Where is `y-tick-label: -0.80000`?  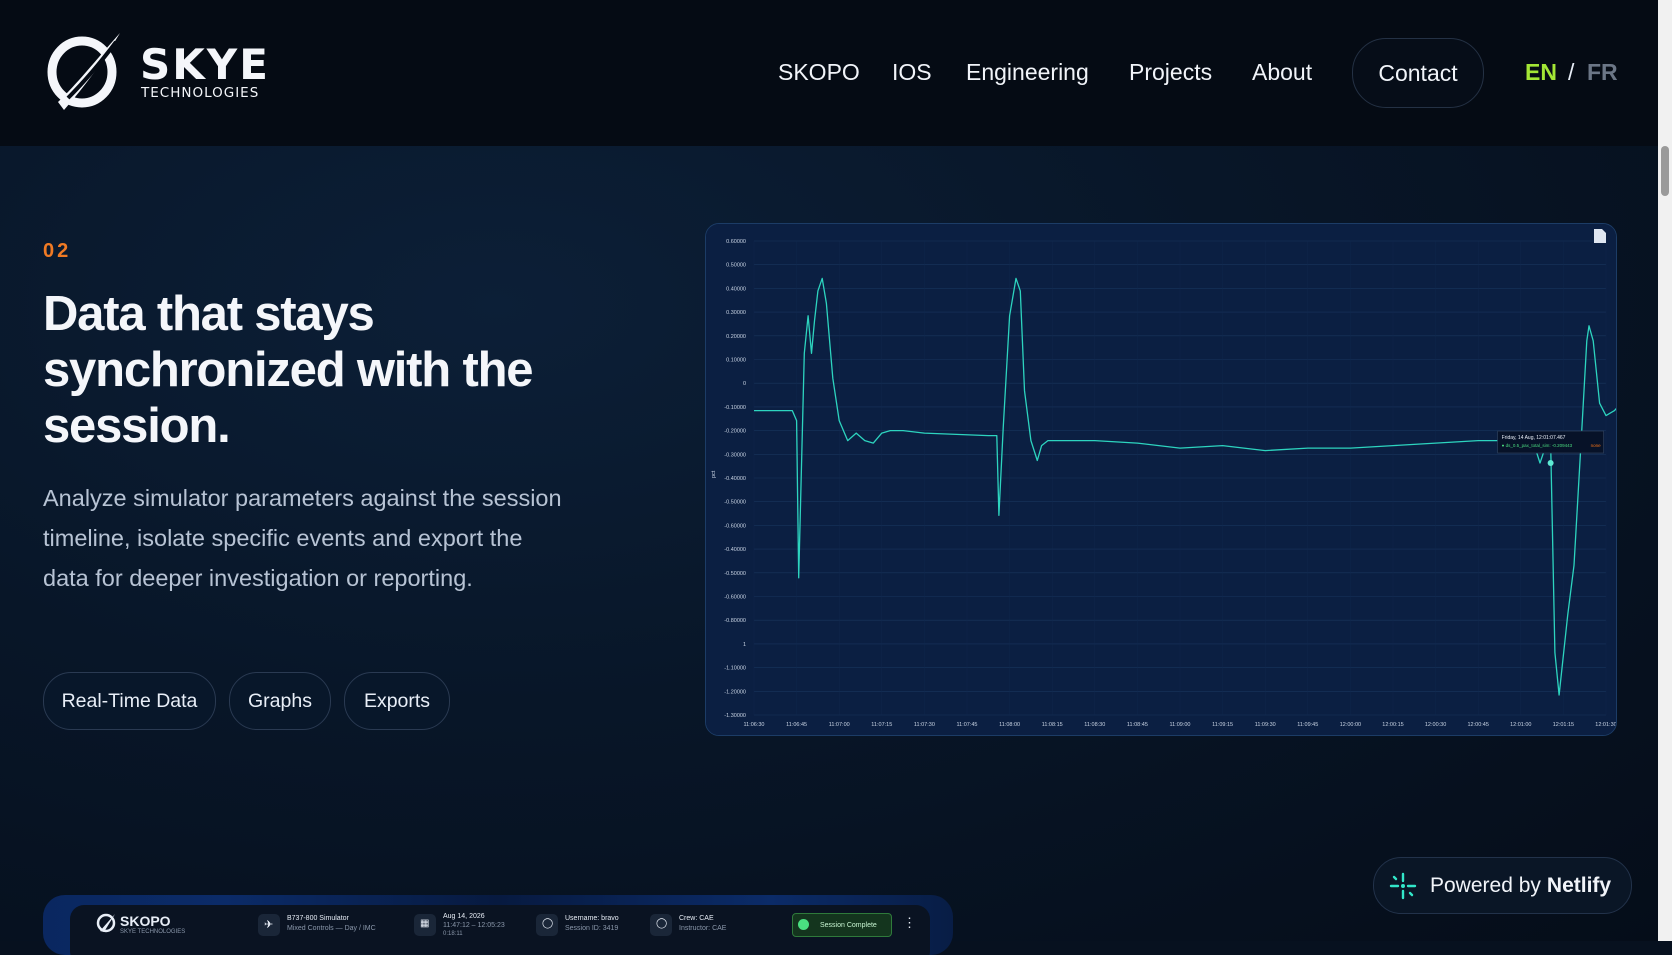 y-tick-label: -0.80000 is located at coordinates (735, 621).